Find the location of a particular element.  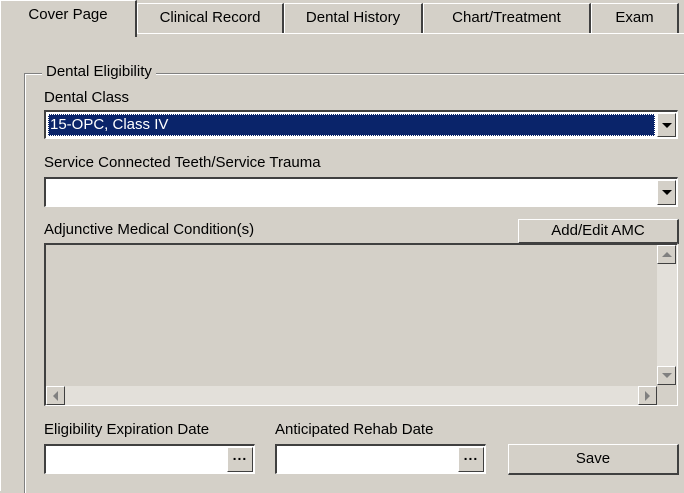

dental-class-label: Dental Class is located at coordinates (87, 97).